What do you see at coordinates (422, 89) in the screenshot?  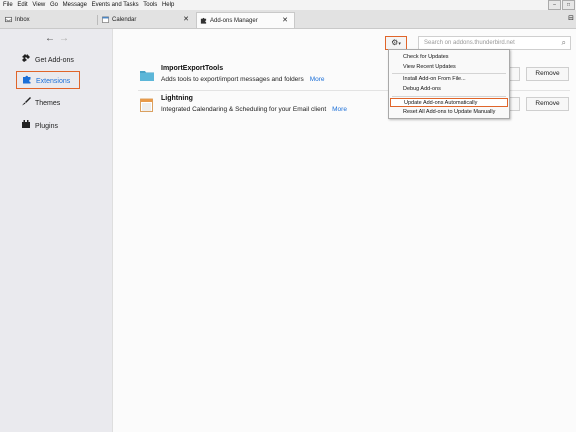 I see `menu-item-debug-addons: Debug Add-ons` at bounding box center [422, 89].